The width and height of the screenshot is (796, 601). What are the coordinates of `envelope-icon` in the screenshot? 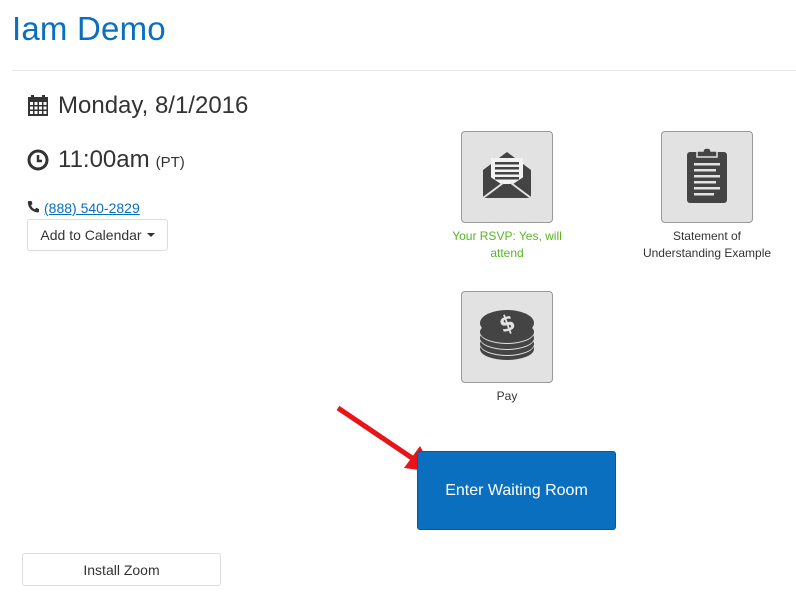 It's located at (507, 177).